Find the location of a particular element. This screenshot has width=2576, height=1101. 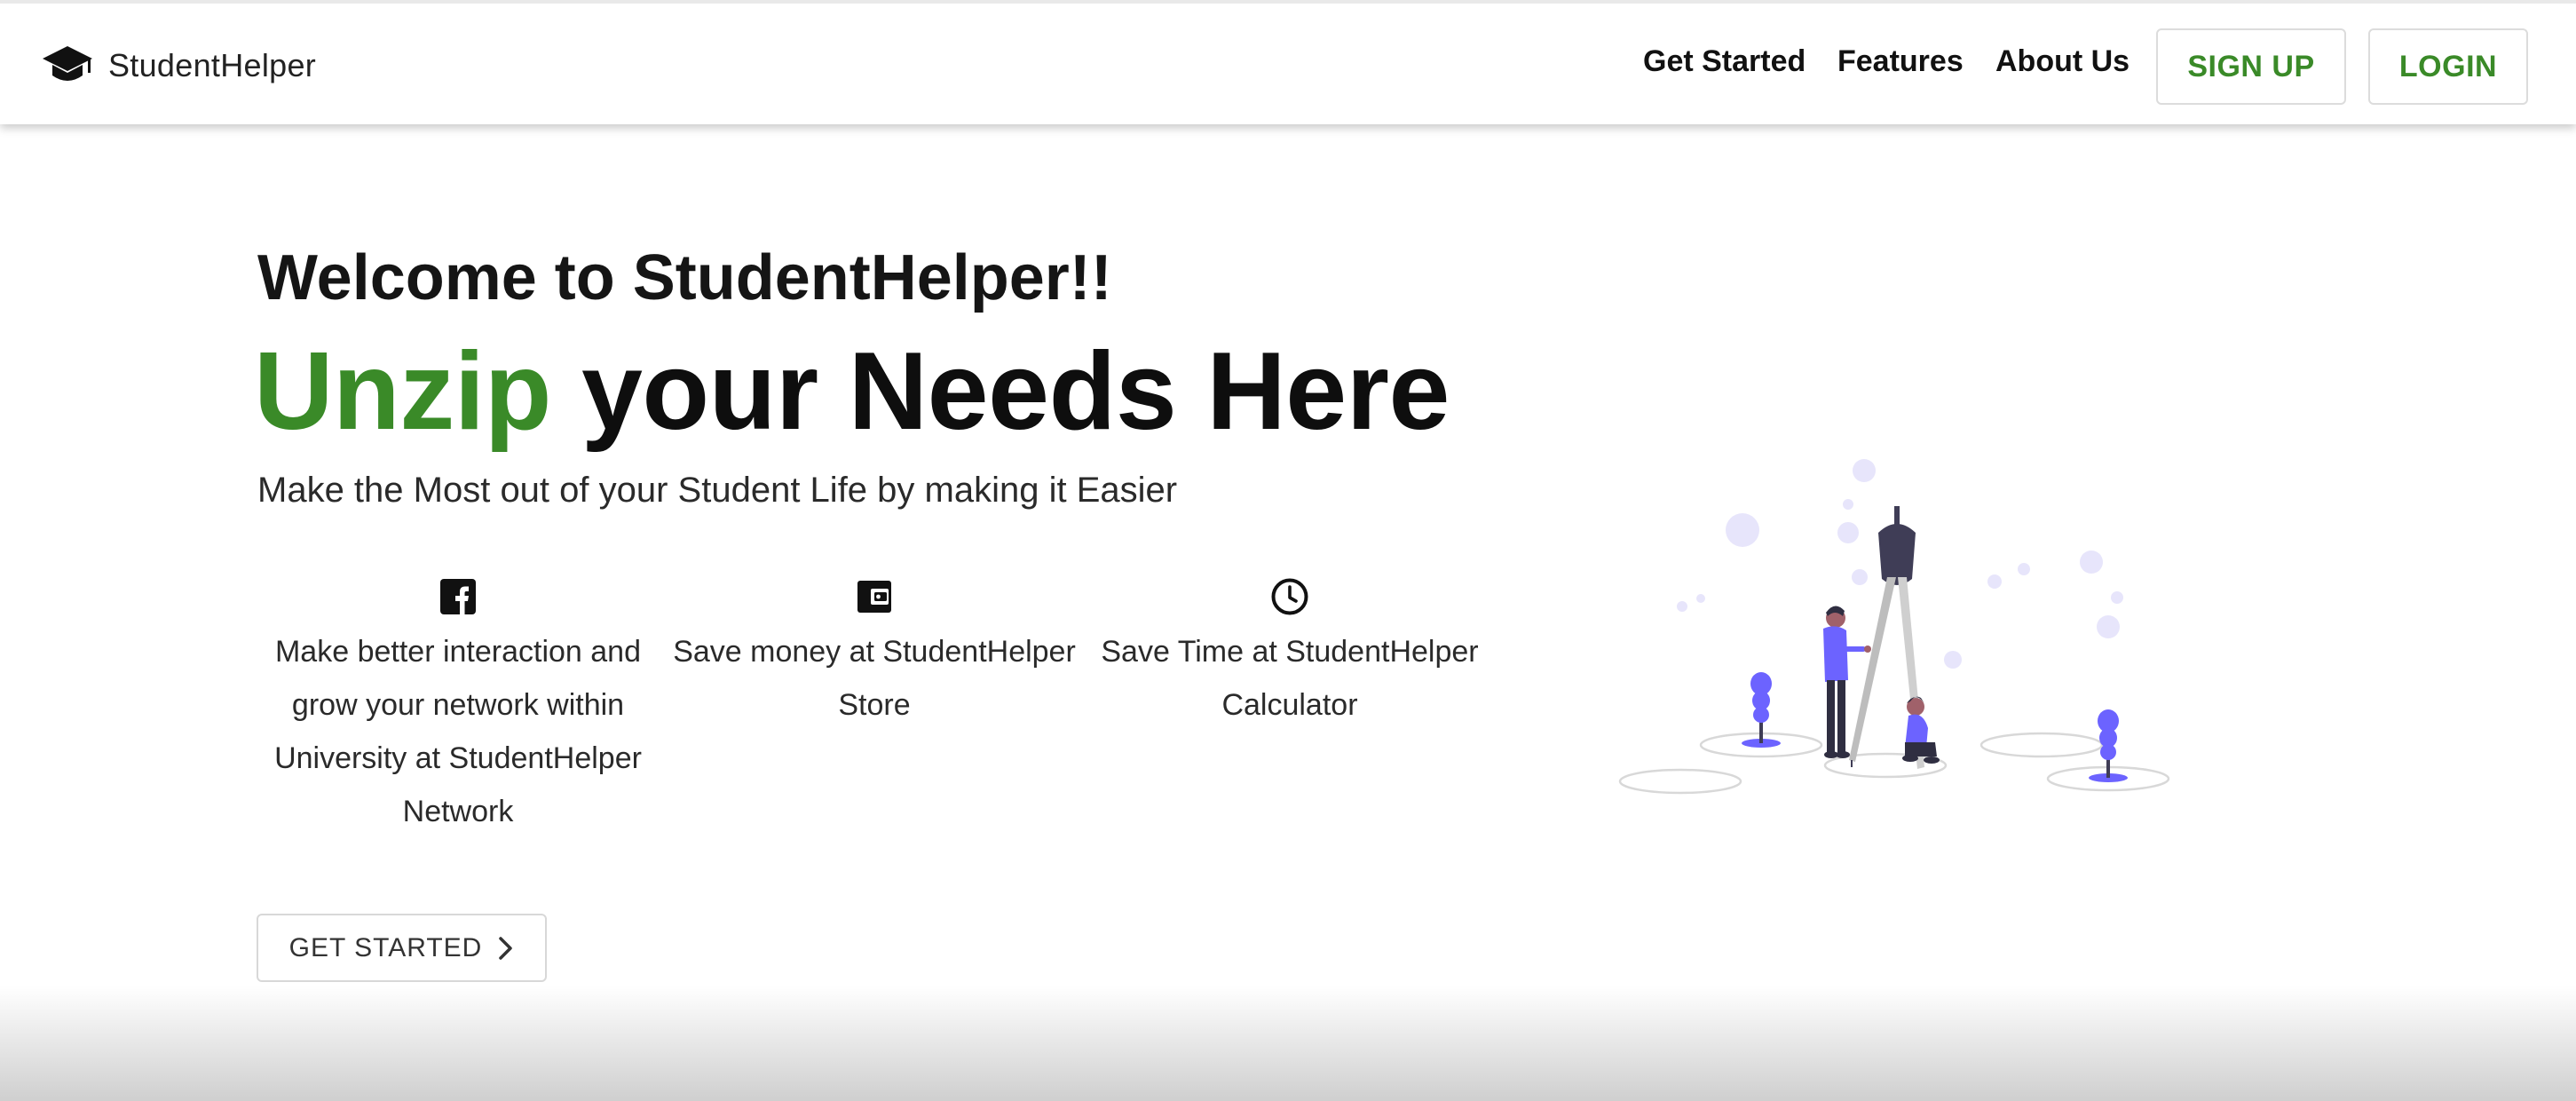

nav-about-us-link: About Us is located at coordinates (2062, 61).